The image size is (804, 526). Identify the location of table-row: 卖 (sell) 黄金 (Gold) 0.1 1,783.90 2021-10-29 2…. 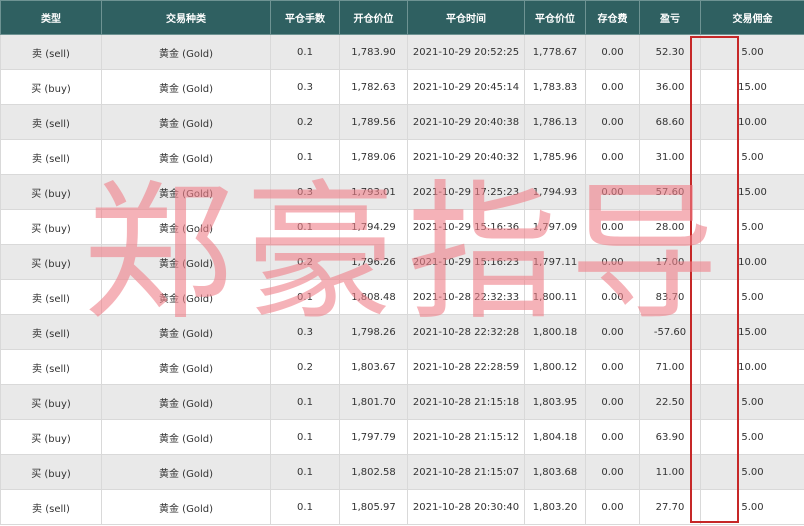
(402, 52).